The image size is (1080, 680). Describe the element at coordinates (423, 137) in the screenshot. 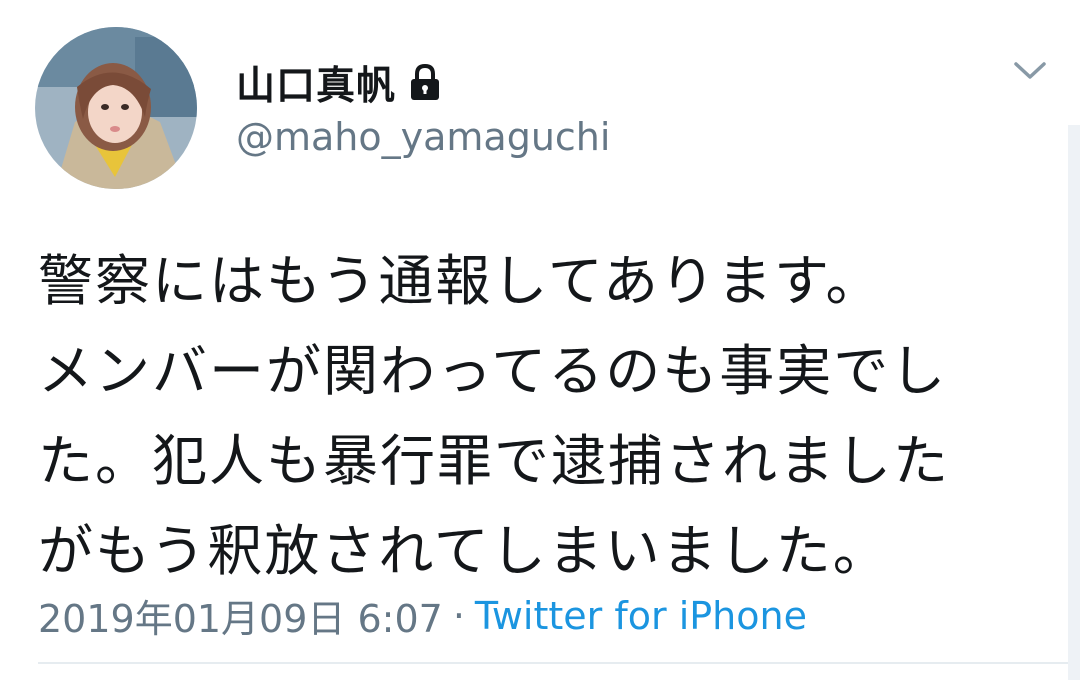

I see `user-handle: @maho_yamaguchi` at that location.